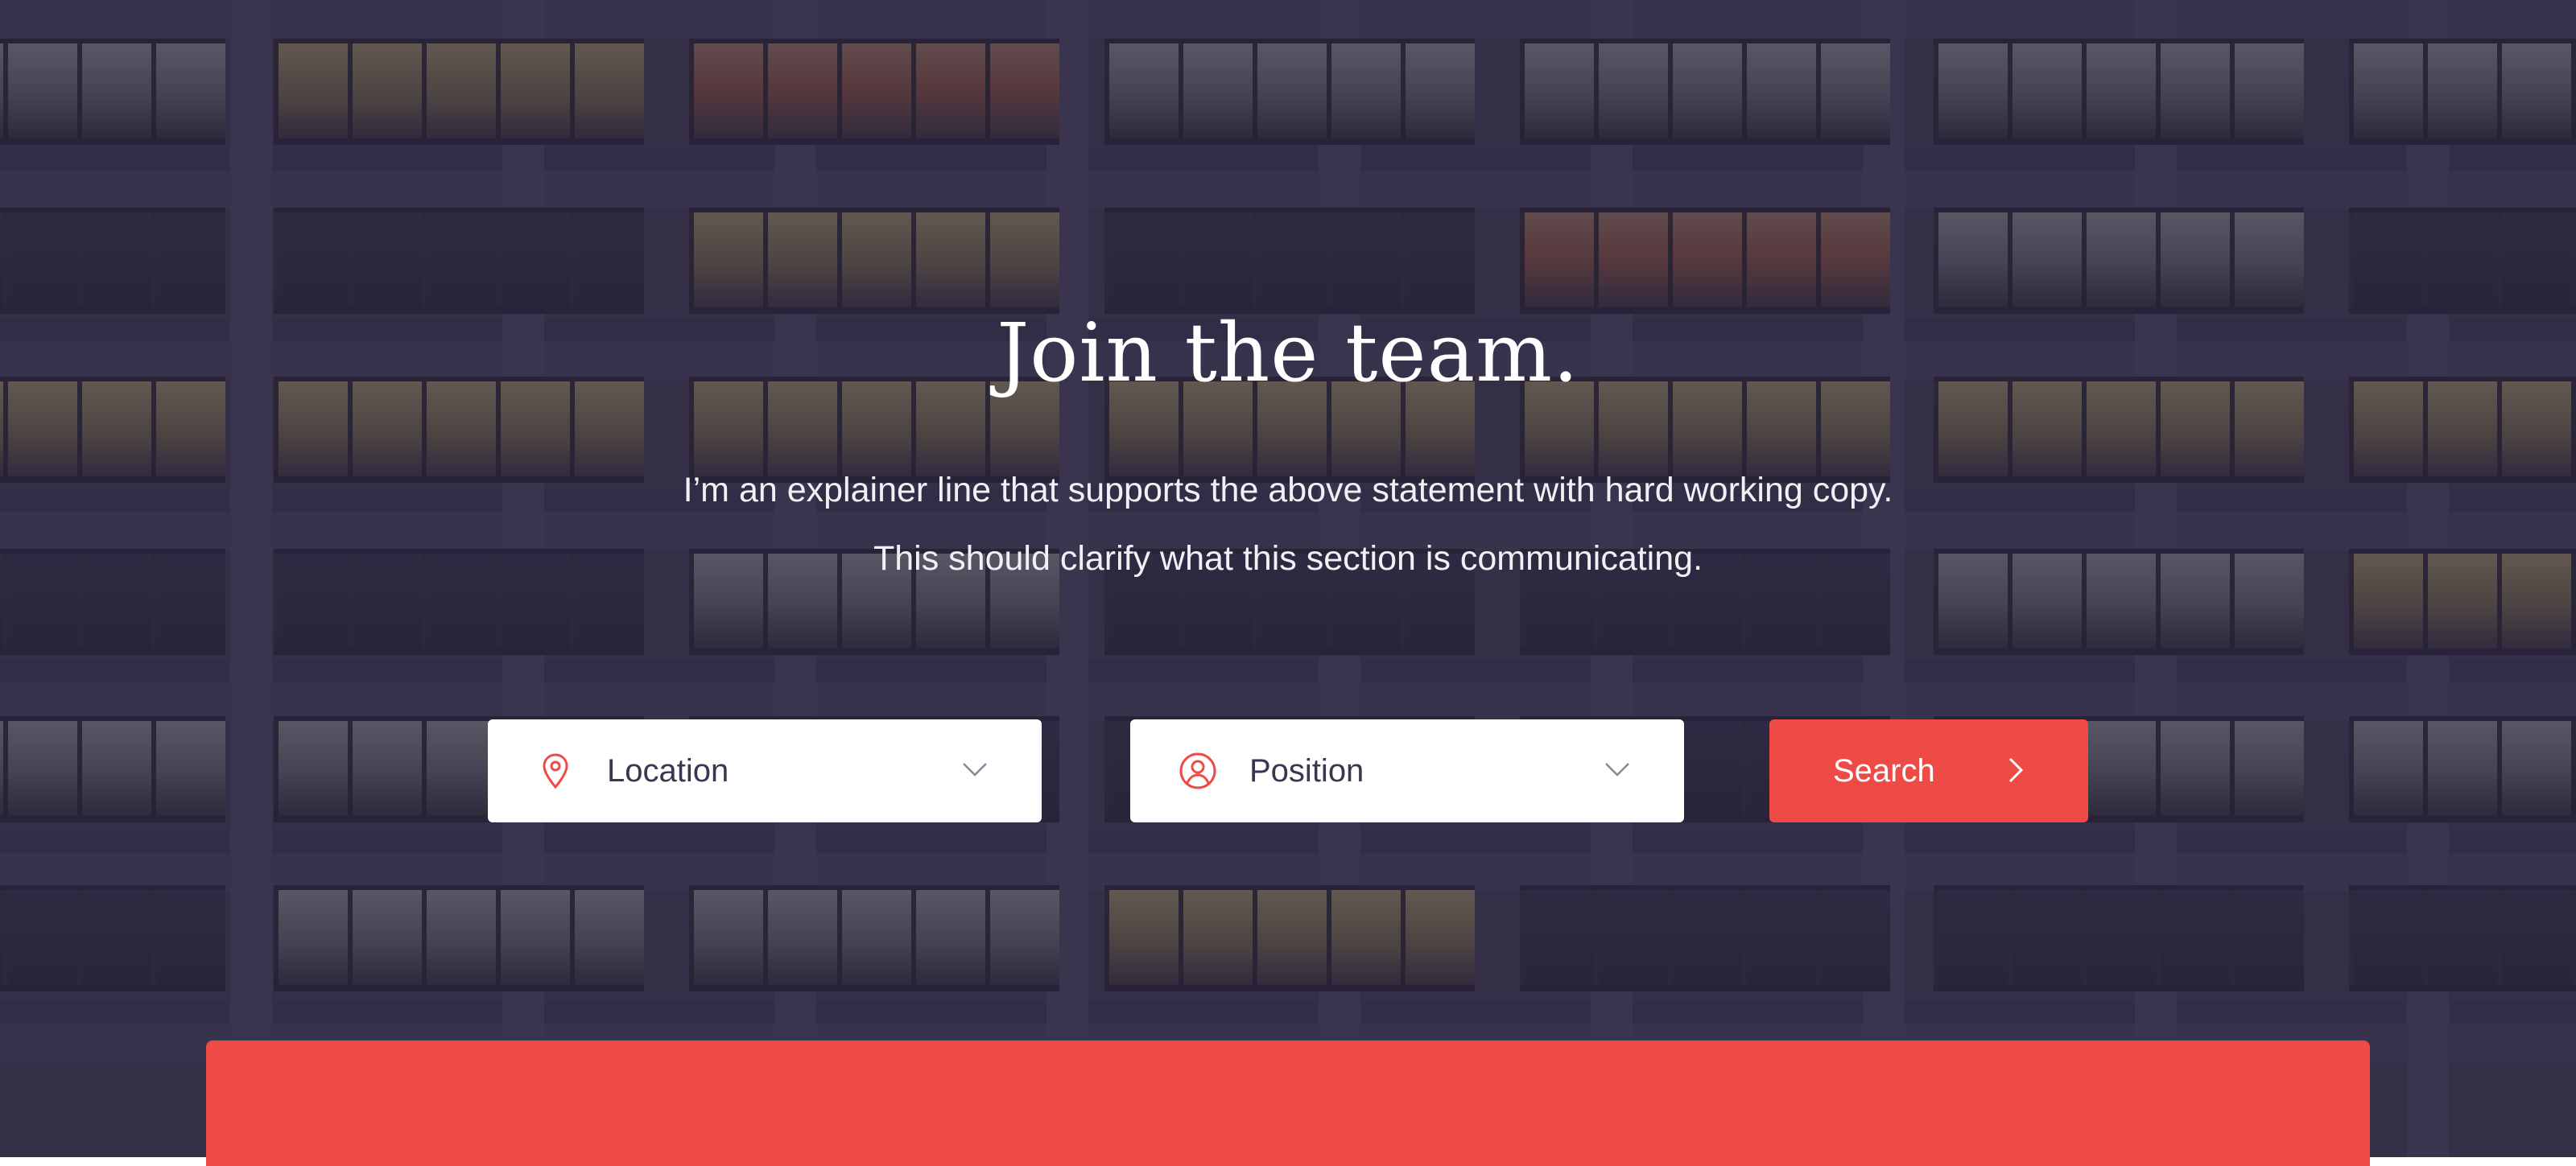 This screenshot has height=1166, width=2576. I want to click on user-circle-icon, so click(1198, 771).